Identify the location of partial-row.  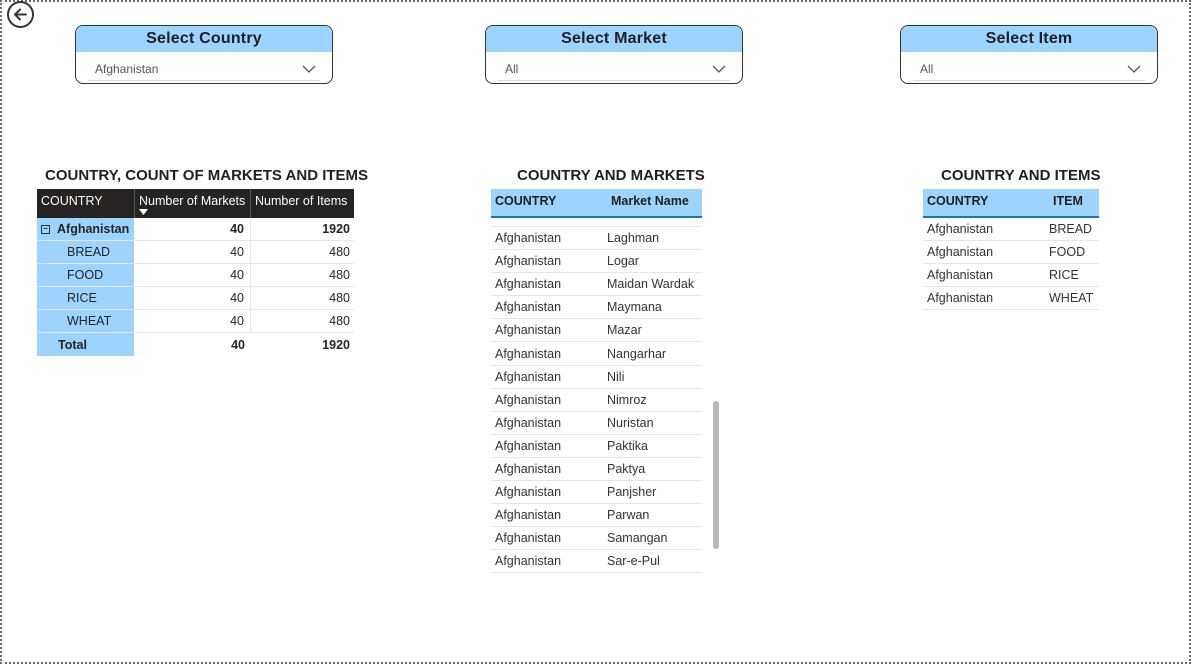
(596, 222).